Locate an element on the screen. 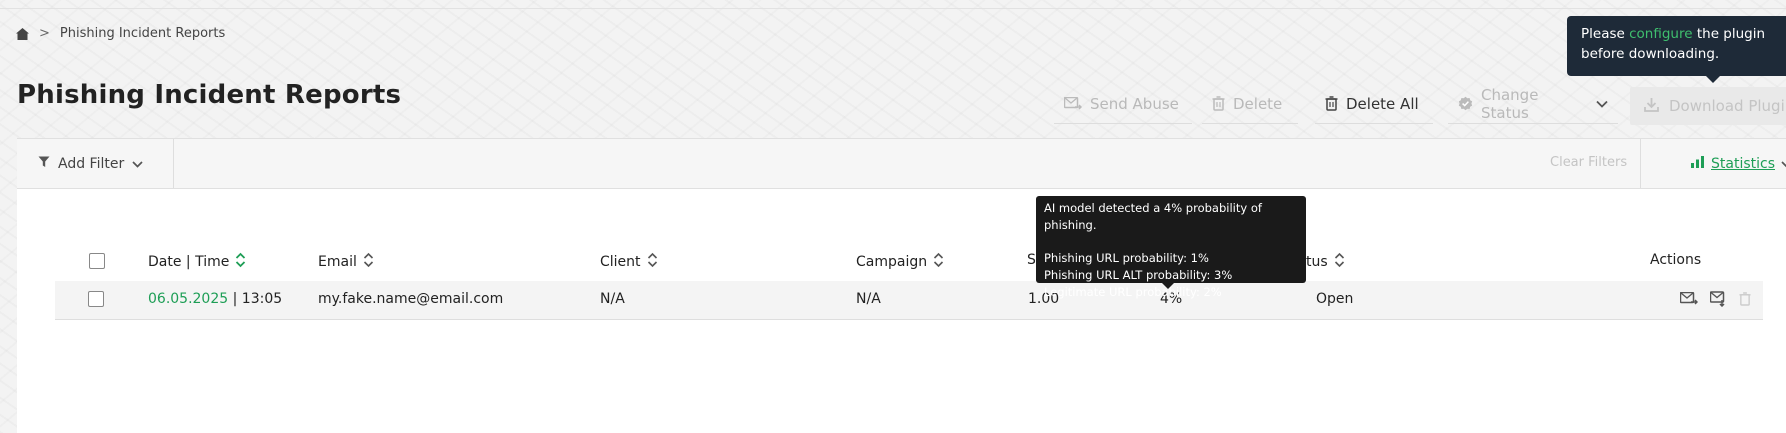 This screenshot has height=433, width=1786. badge-check-icon is located at coordinates (1465, 103).